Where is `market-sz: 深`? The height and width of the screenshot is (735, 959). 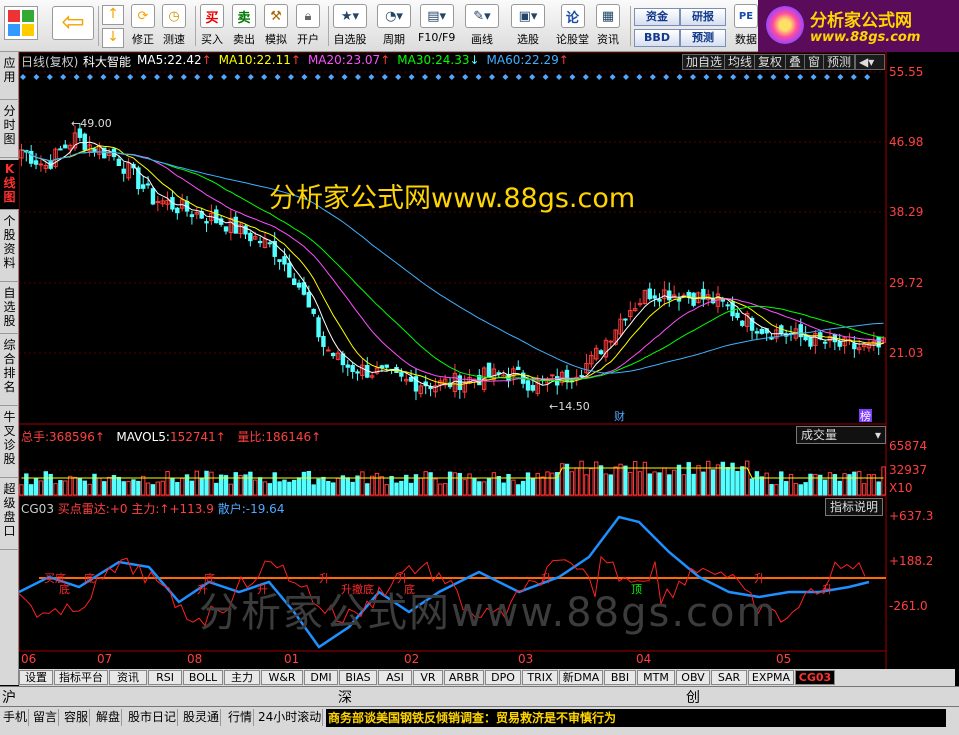 market-sz: 深 is located at coordinates (345, 697).